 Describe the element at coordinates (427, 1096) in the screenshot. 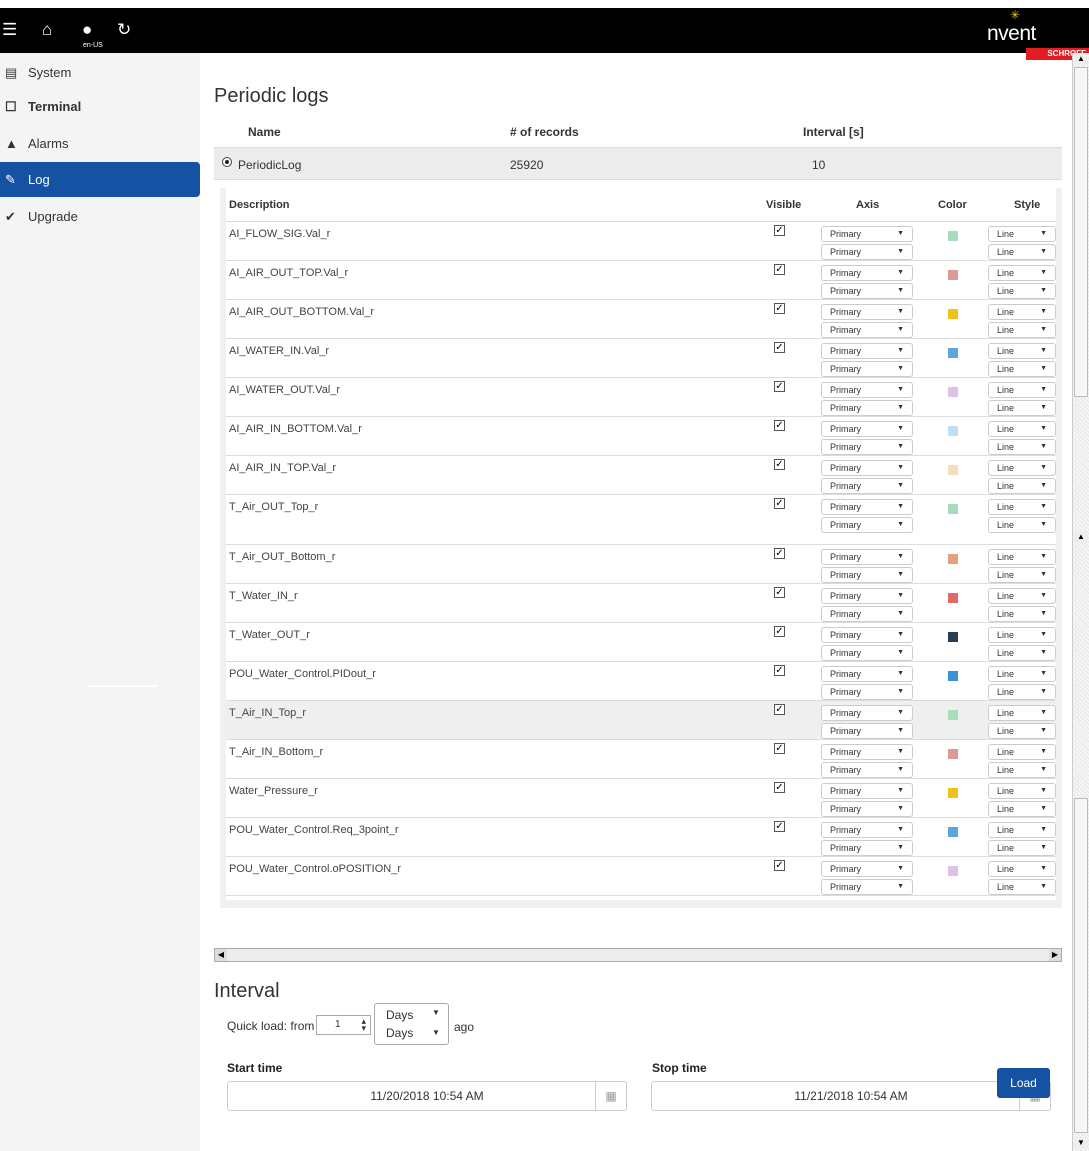

I see `start-time-field: 11/20/2018 10:54 AM ▦` at that location.